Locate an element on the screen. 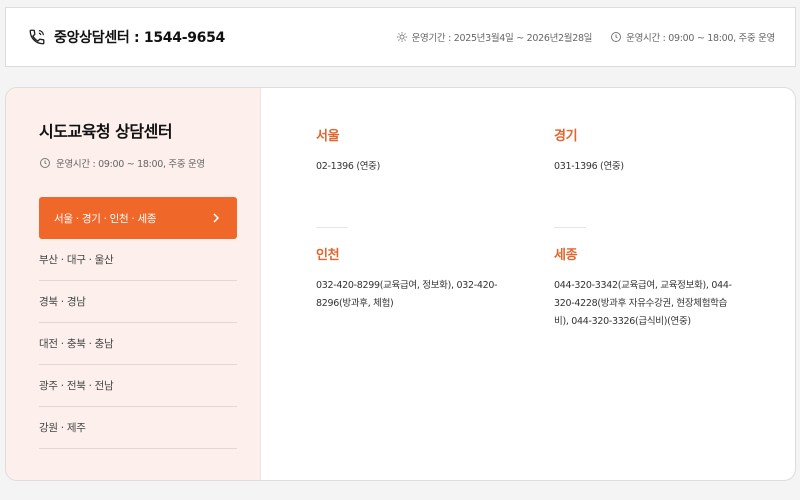  operation-period: 운영기간 : 2025년3월4일 ~ 2026년2월28일 is located at coordinates (494, 37).